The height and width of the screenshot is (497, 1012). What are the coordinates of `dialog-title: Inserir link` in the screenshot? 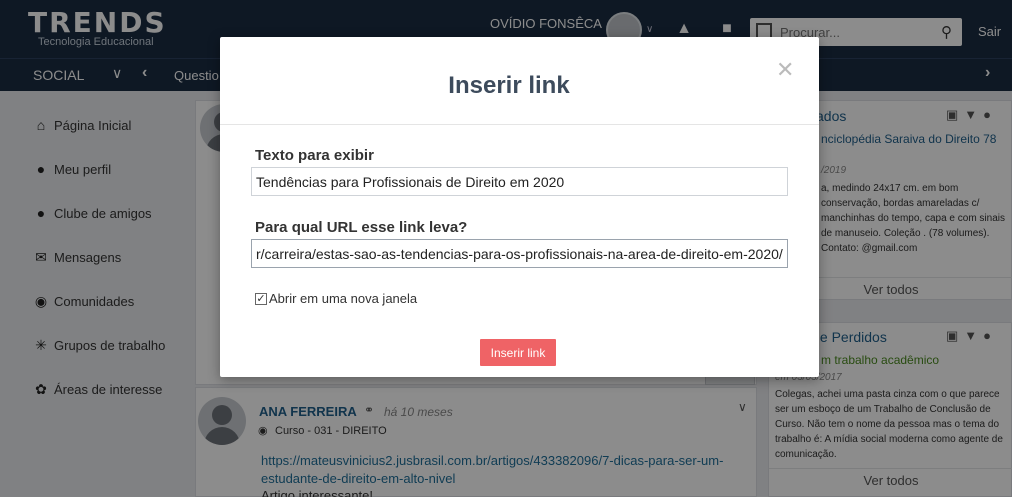 It's located at (509, 85).